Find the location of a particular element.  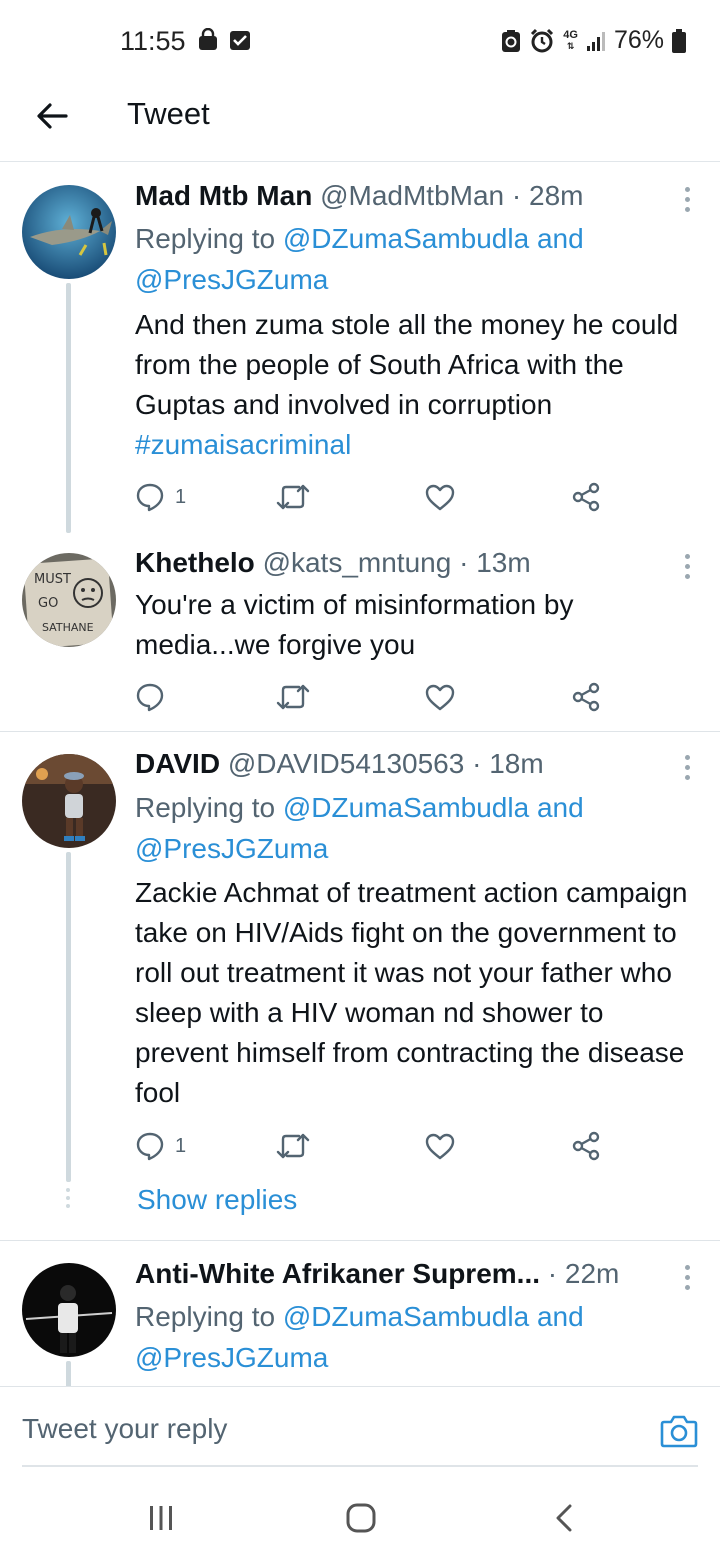

check-box-icon is located at coordinates (240, 40).